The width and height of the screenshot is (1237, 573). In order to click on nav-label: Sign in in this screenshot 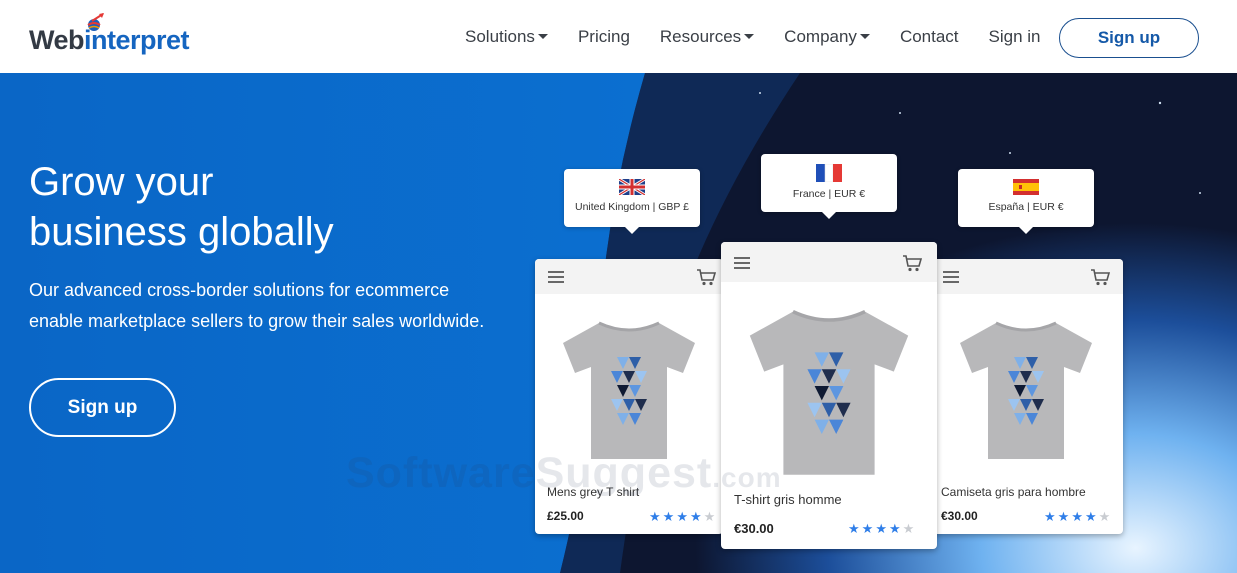, I will do `click(1014, 36)`.